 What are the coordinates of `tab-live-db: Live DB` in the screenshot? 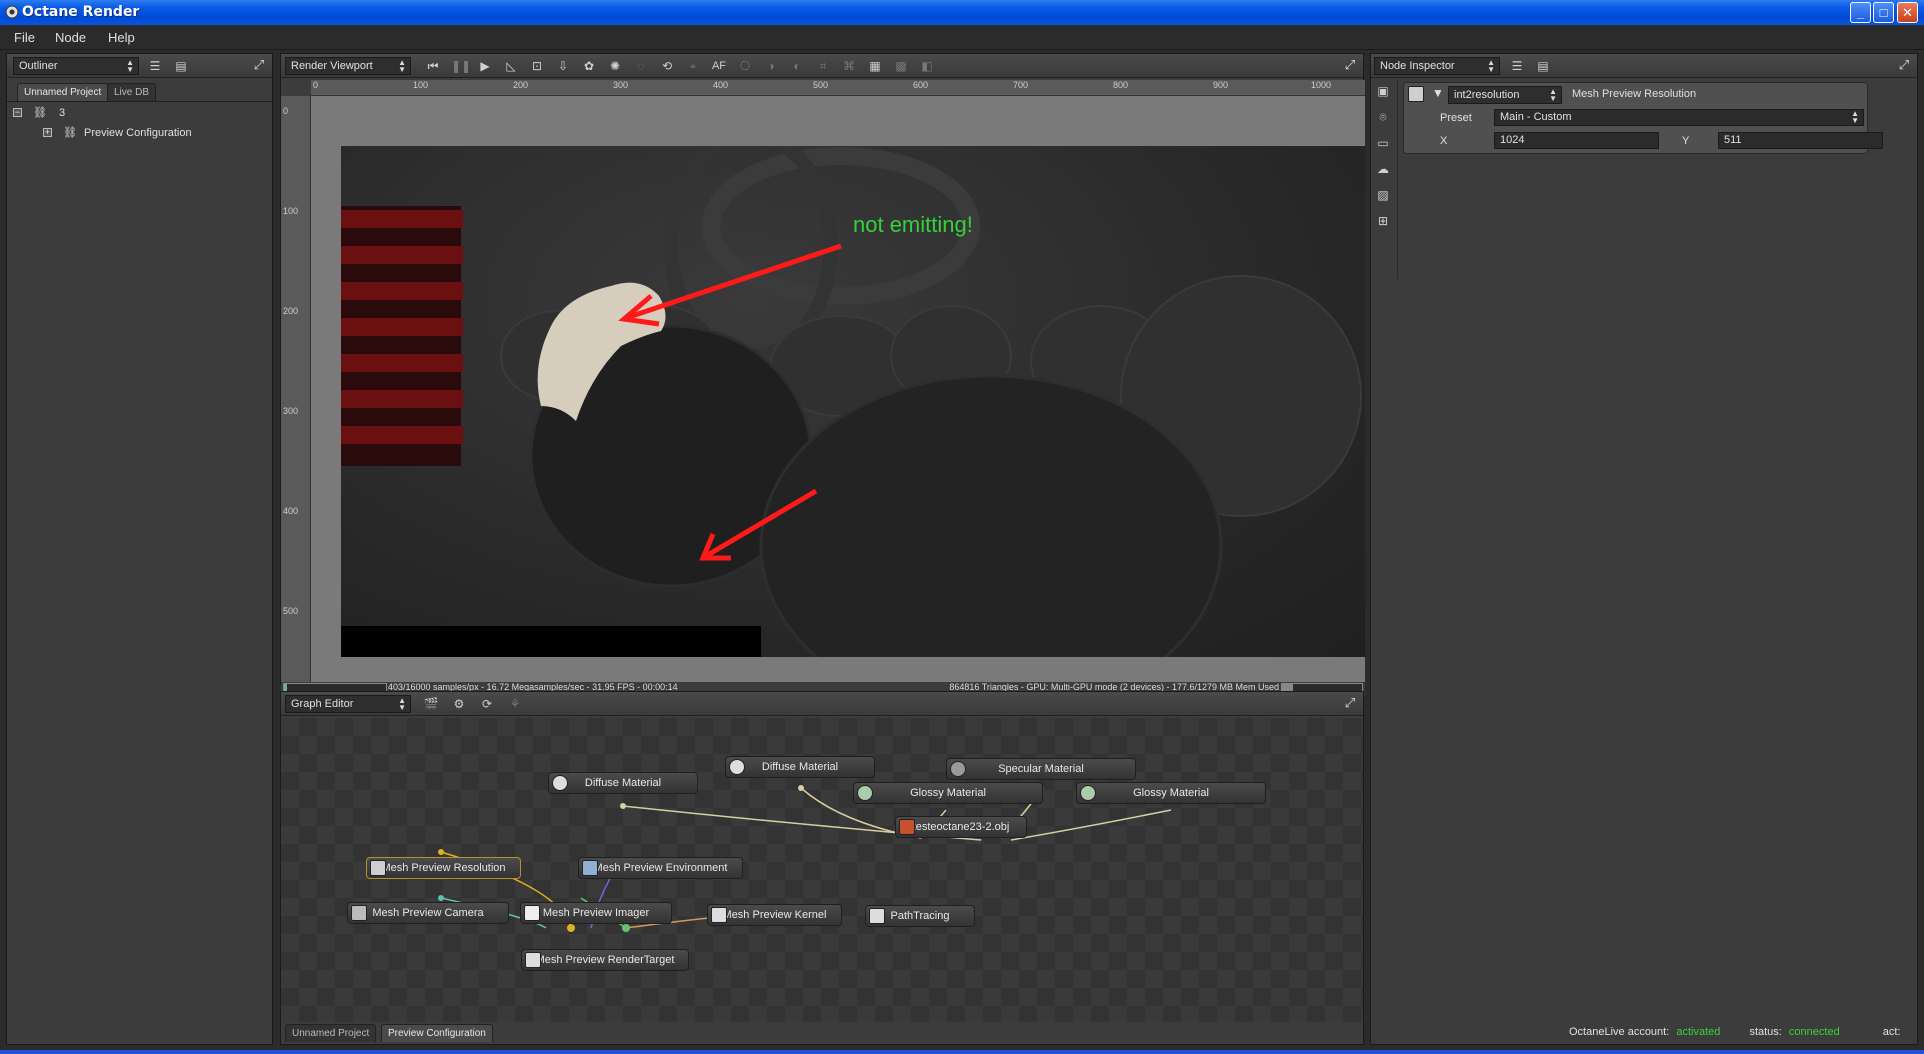 It's located at (132, 92).